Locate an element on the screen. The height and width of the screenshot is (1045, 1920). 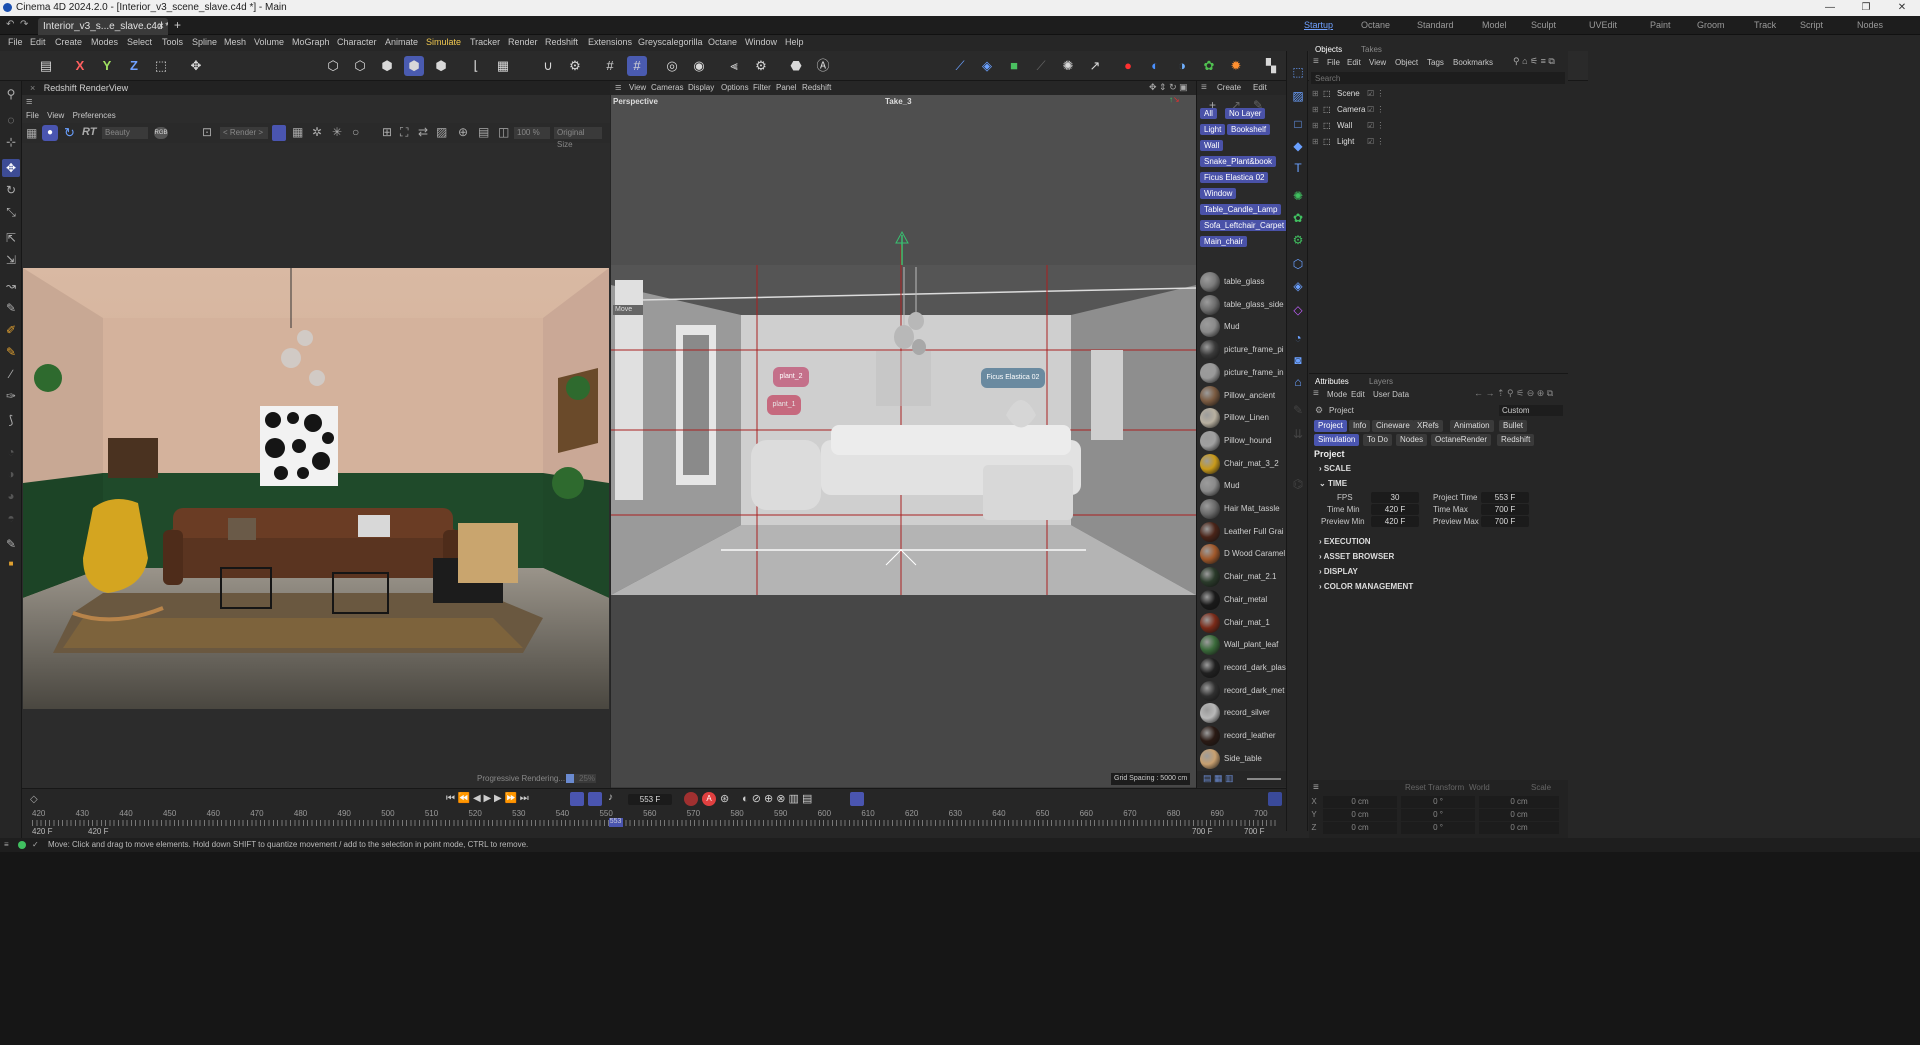
subdivision-icon: ▨ is located at coordinates (1298, 96).